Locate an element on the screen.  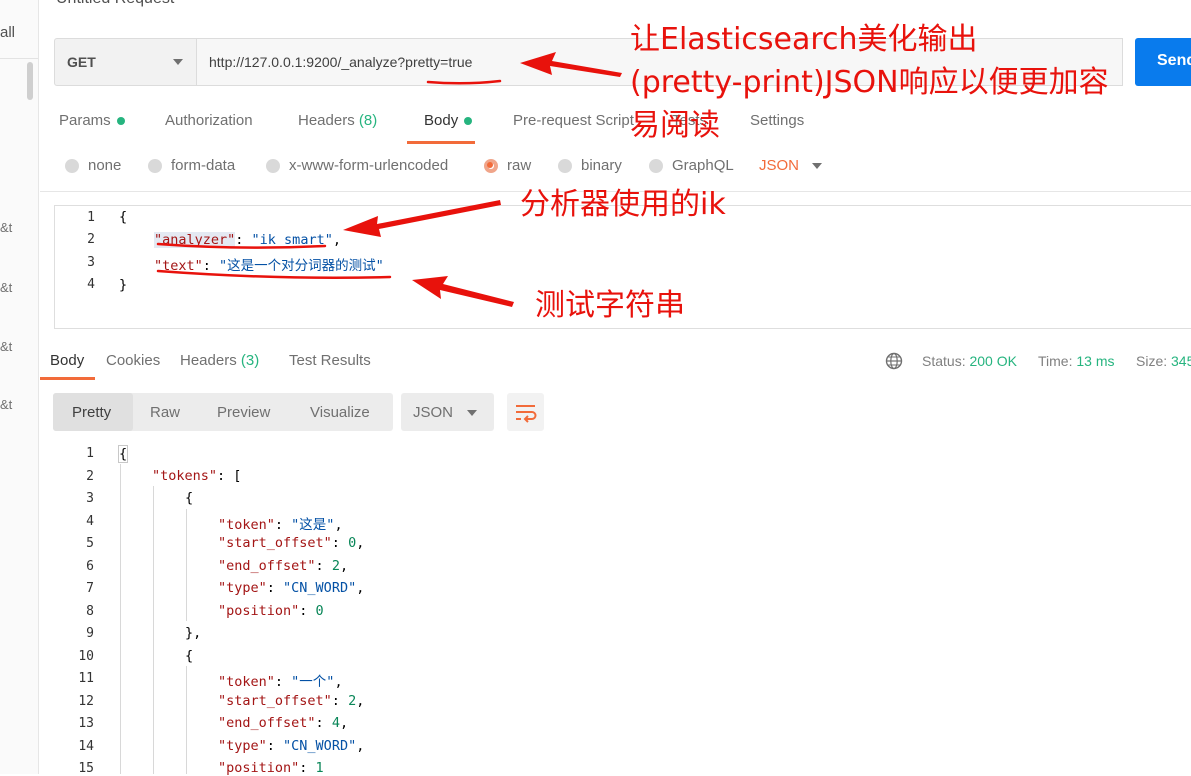
annotation-pretty-line1: 让Elasticsearch美化输出 is located at coordinates (804, 39).